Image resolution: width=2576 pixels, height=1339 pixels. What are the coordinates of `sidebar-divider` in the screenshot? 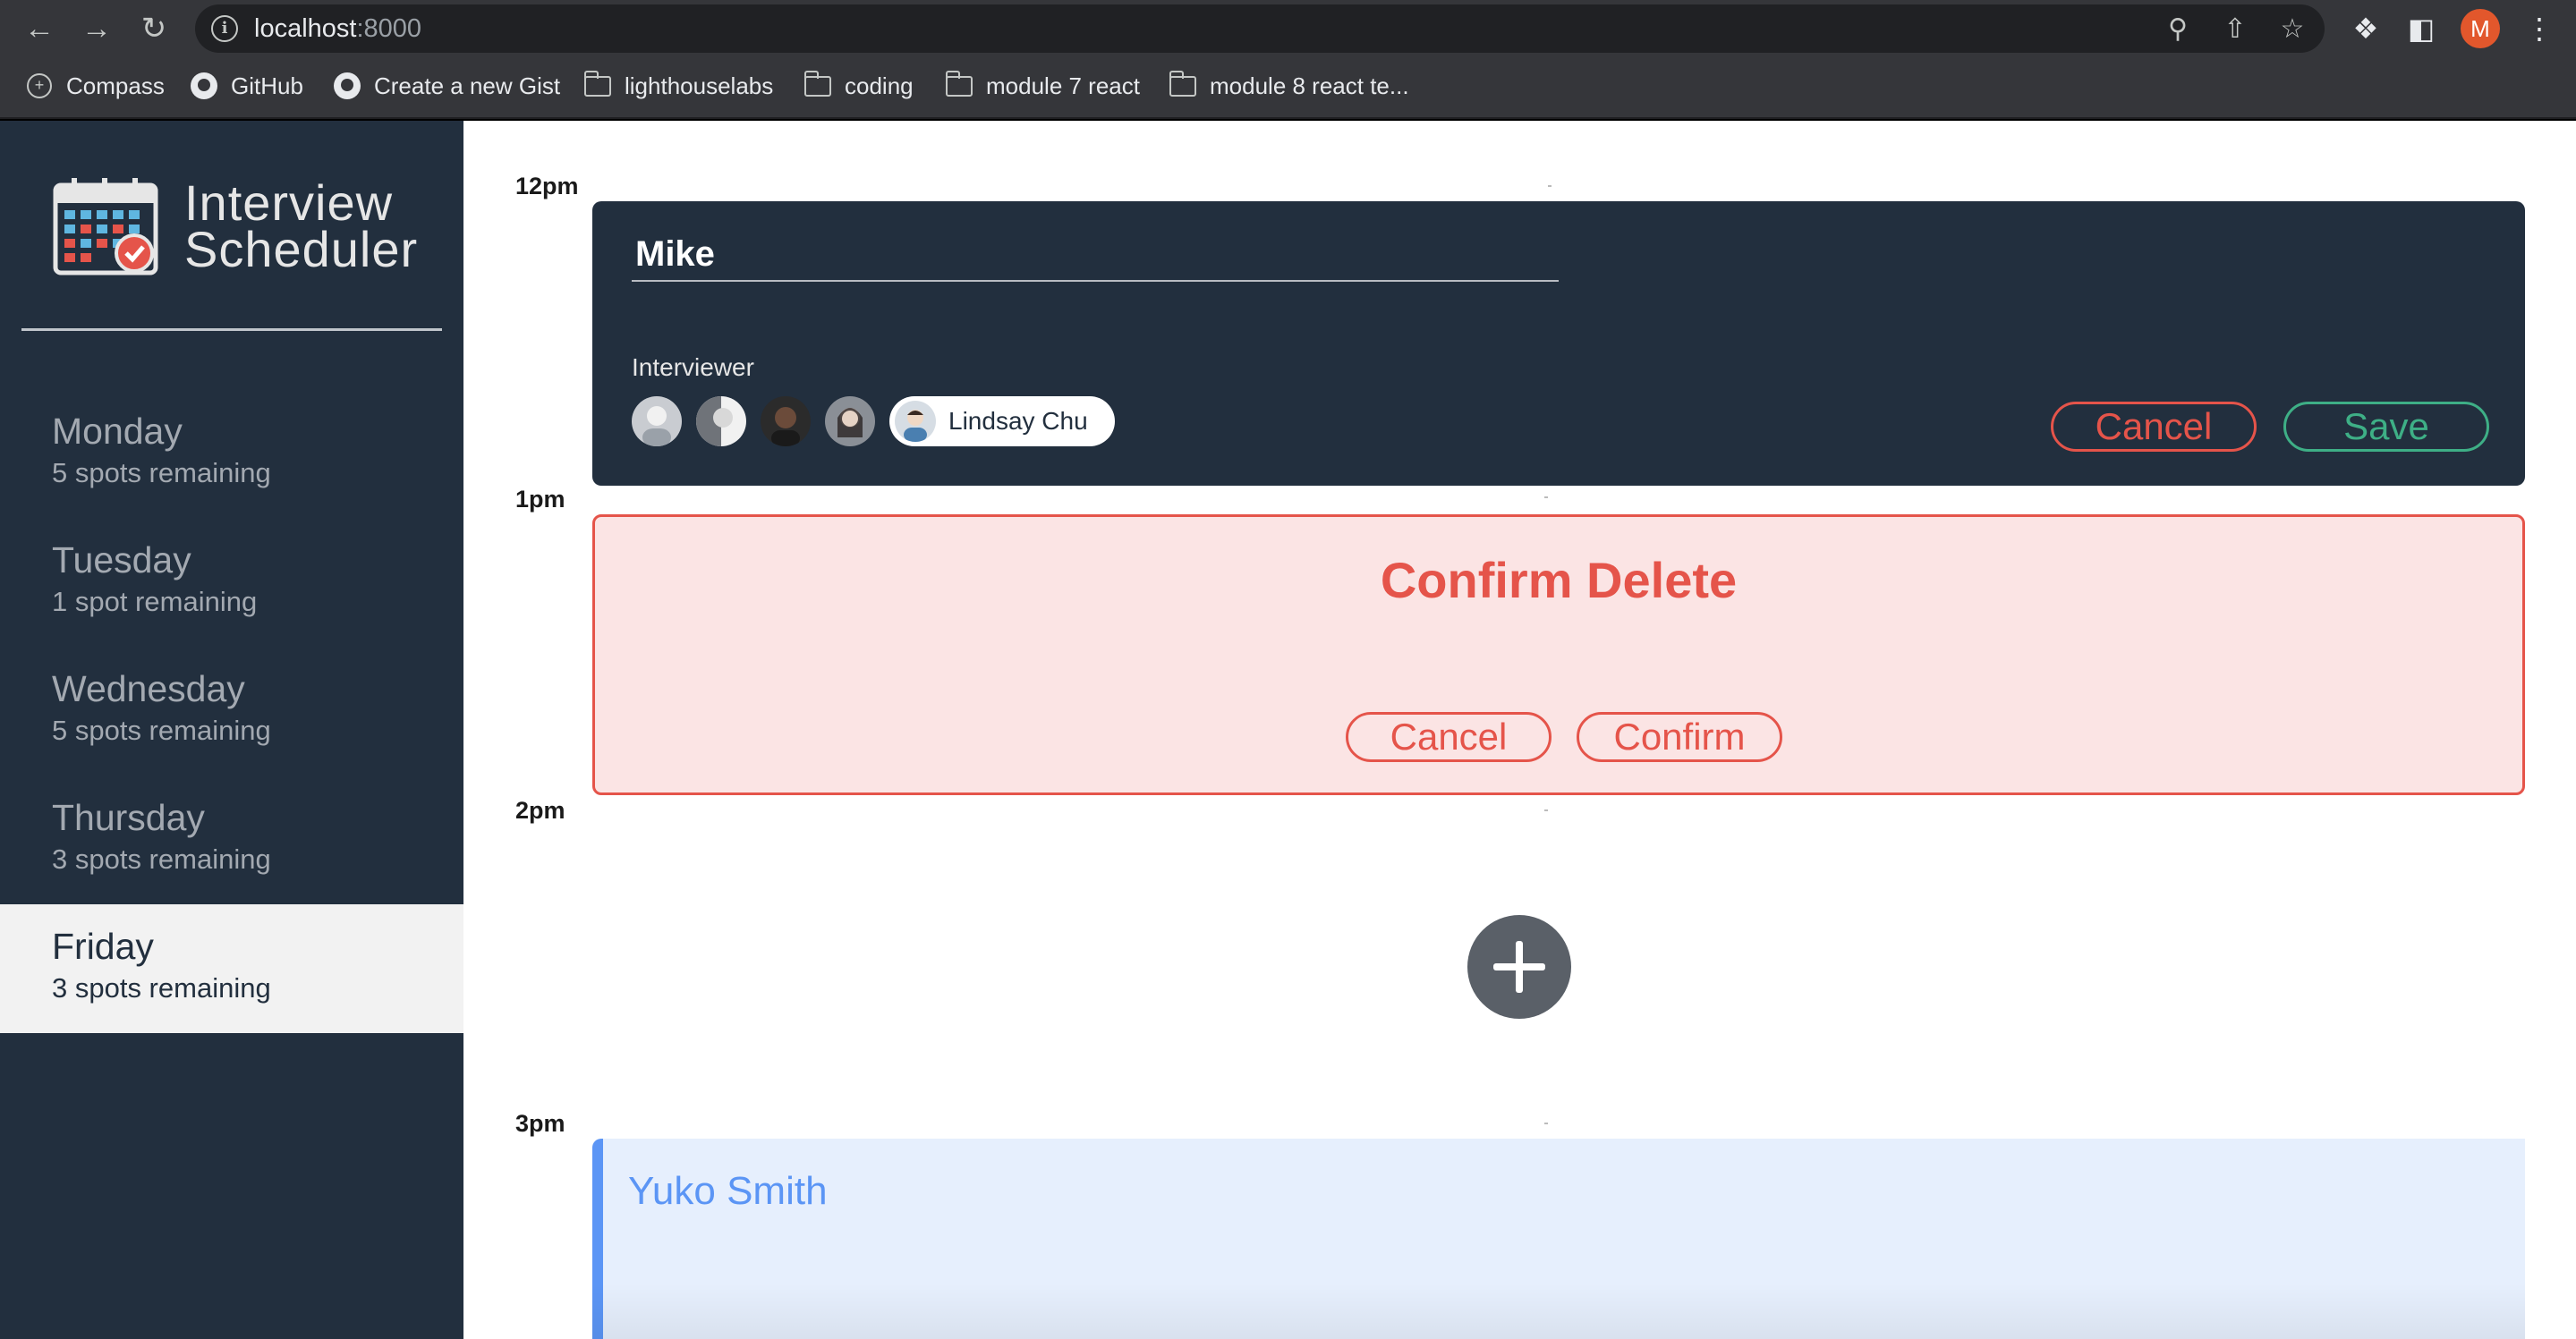 It's located at (231, 330).